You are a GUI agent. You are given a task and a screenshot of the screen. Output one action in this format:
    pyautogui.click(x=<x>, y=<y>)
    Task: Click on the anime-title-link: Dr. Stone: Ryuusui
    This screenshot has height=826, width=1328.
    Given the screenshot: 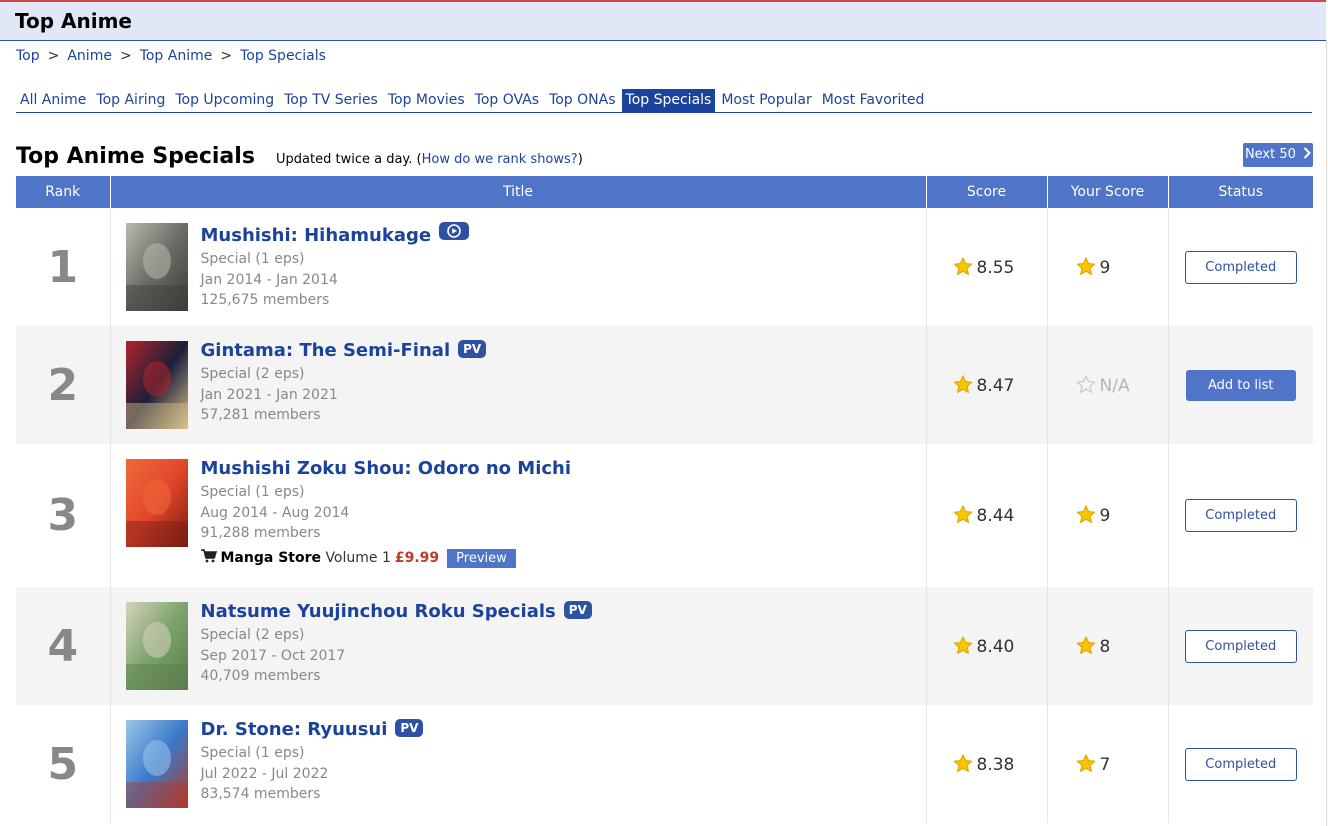 What is the action you would take?
    pyautogui.click(x=294, y=729)
    